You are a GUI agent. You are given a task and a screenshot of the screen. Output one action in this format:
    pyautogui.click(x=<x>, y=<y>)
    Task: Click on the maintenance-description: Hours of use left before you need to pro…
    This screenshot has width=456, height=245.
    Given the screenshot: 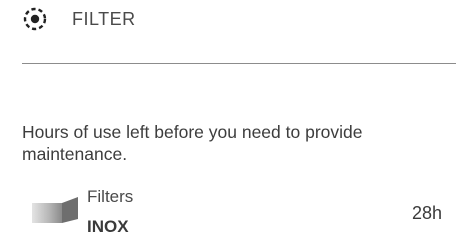 What is the action you would take?
    pyautogui.click(x=192, y=143)
    